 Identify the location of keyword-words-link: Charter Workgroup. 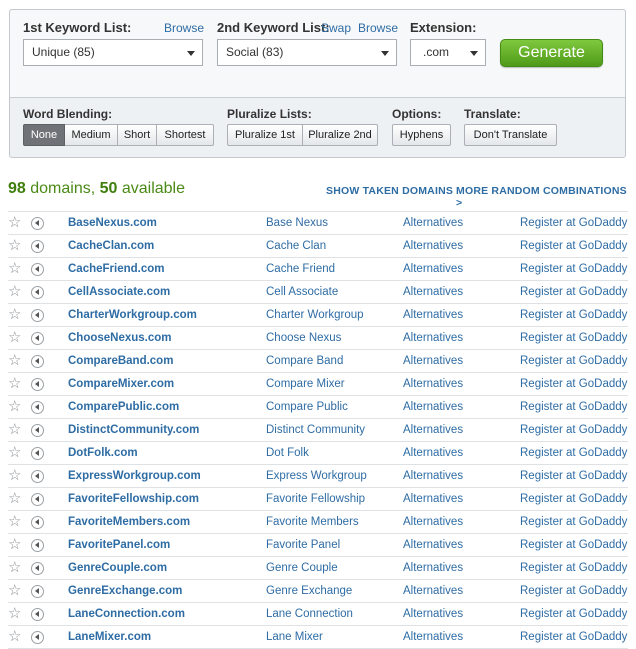
(315, 315).